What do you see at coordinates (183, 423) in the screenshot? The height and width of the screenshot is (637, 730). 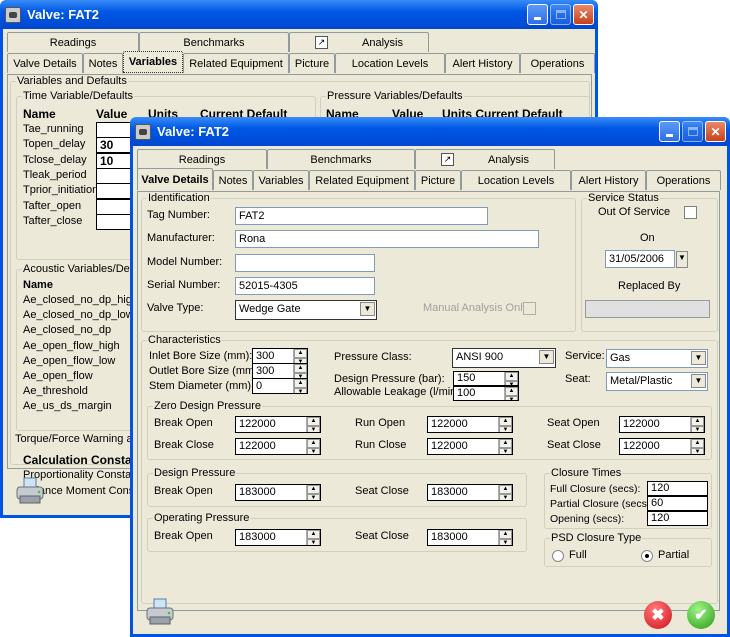 I see `pressure-field-label: Break Open` at bounding box center [183, 423].